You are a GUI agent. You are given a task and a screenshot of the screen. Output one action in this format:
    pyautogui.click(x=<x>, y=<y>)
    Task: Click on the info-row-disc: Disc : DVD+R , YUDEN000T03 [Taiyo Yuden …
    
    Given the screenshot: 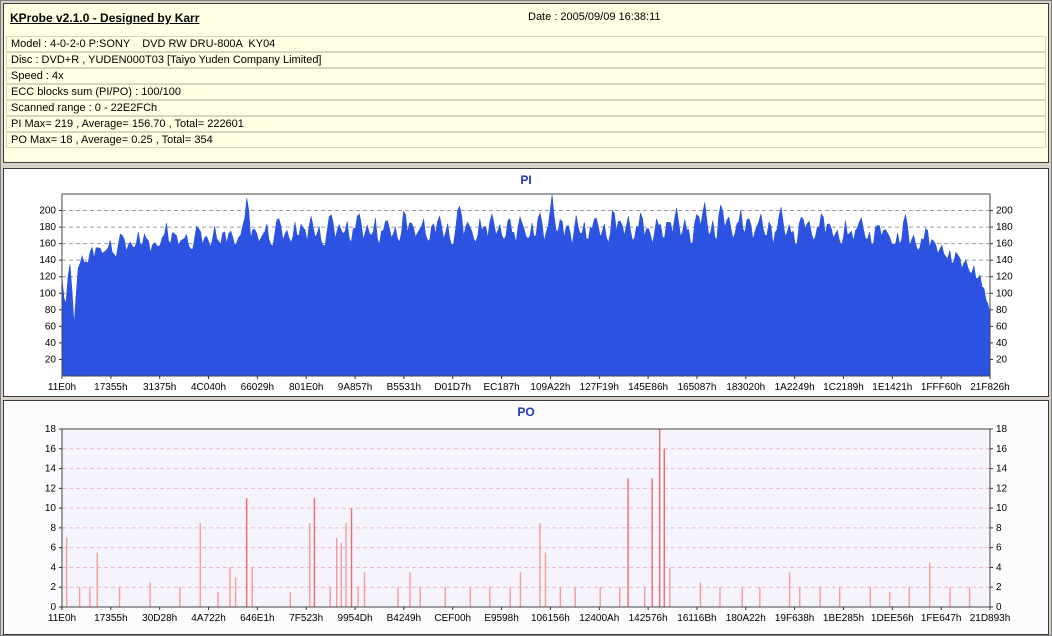 What is the action you would take?
    pyautogui.click(x=526, y=60)
    